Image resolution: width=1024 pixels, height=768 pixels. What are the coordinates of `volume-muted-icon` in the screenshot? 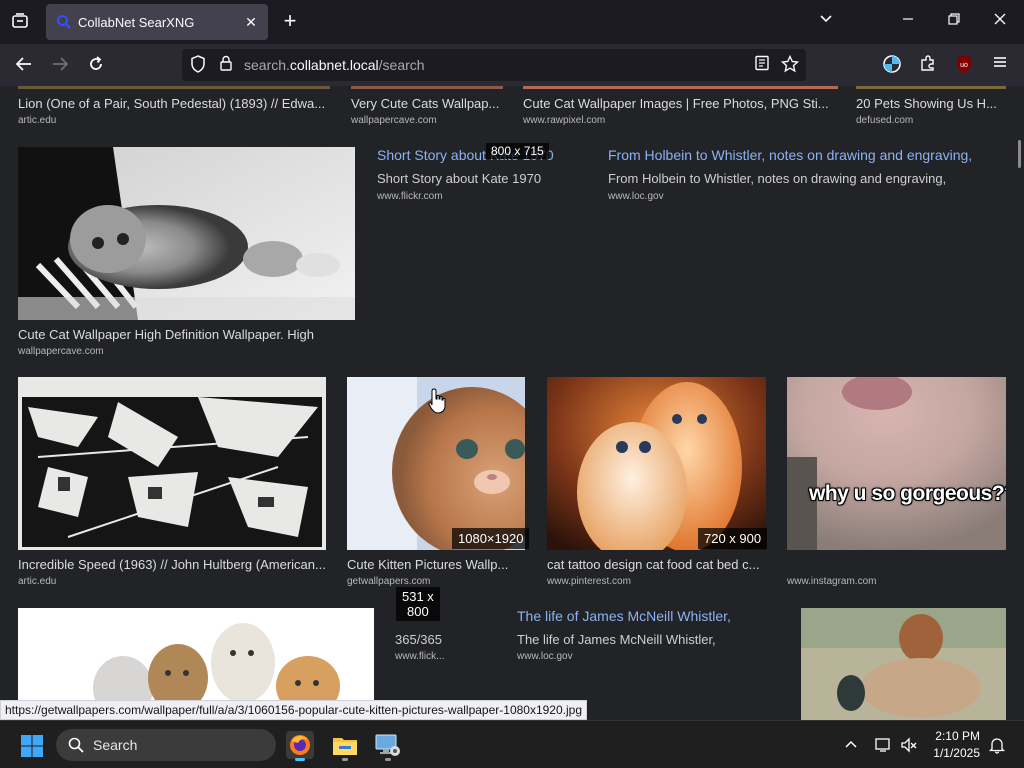 It's located at (909, 745).